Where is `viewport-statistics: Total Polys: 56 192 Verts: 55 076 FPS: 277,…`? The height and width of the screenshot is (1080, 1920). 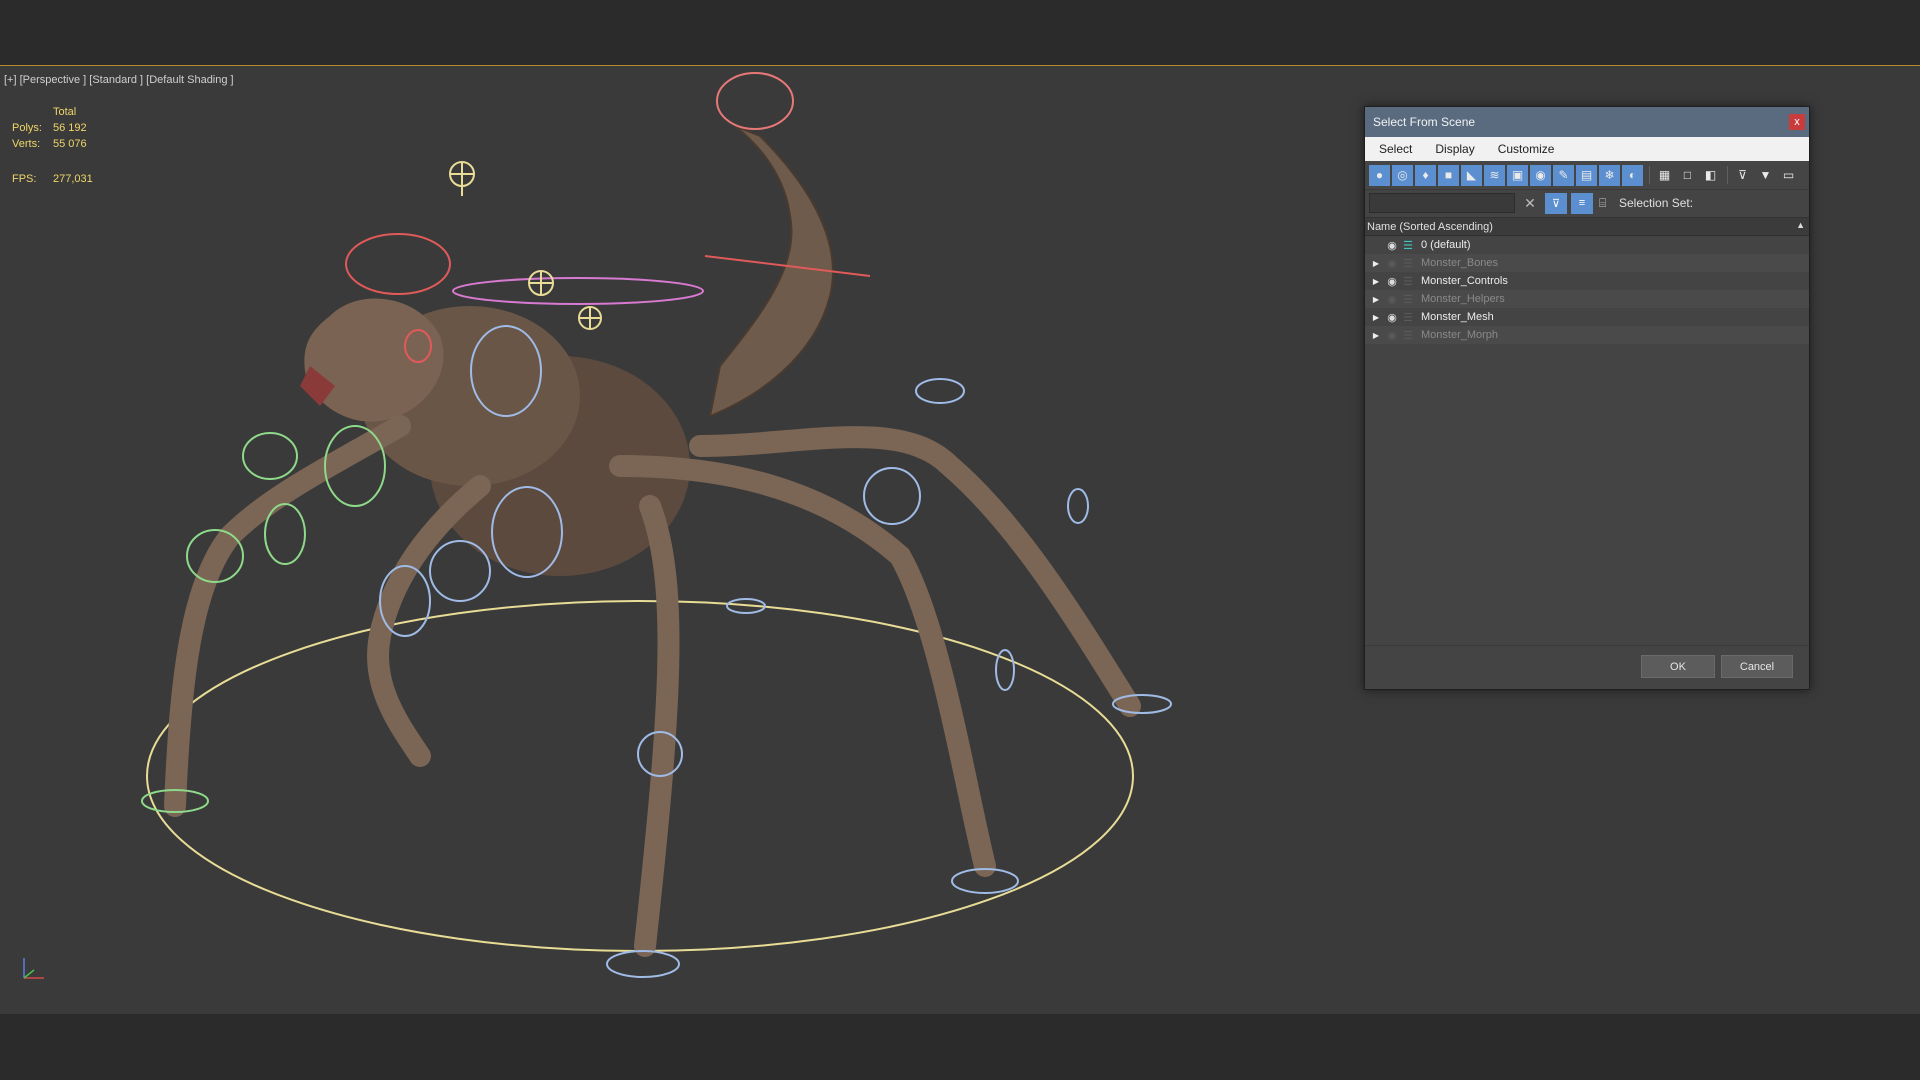 viewport-statistics: Total Polys: 56 192 Verts: 55 076 FPS: 277,… is located at coordinates (52, 145).